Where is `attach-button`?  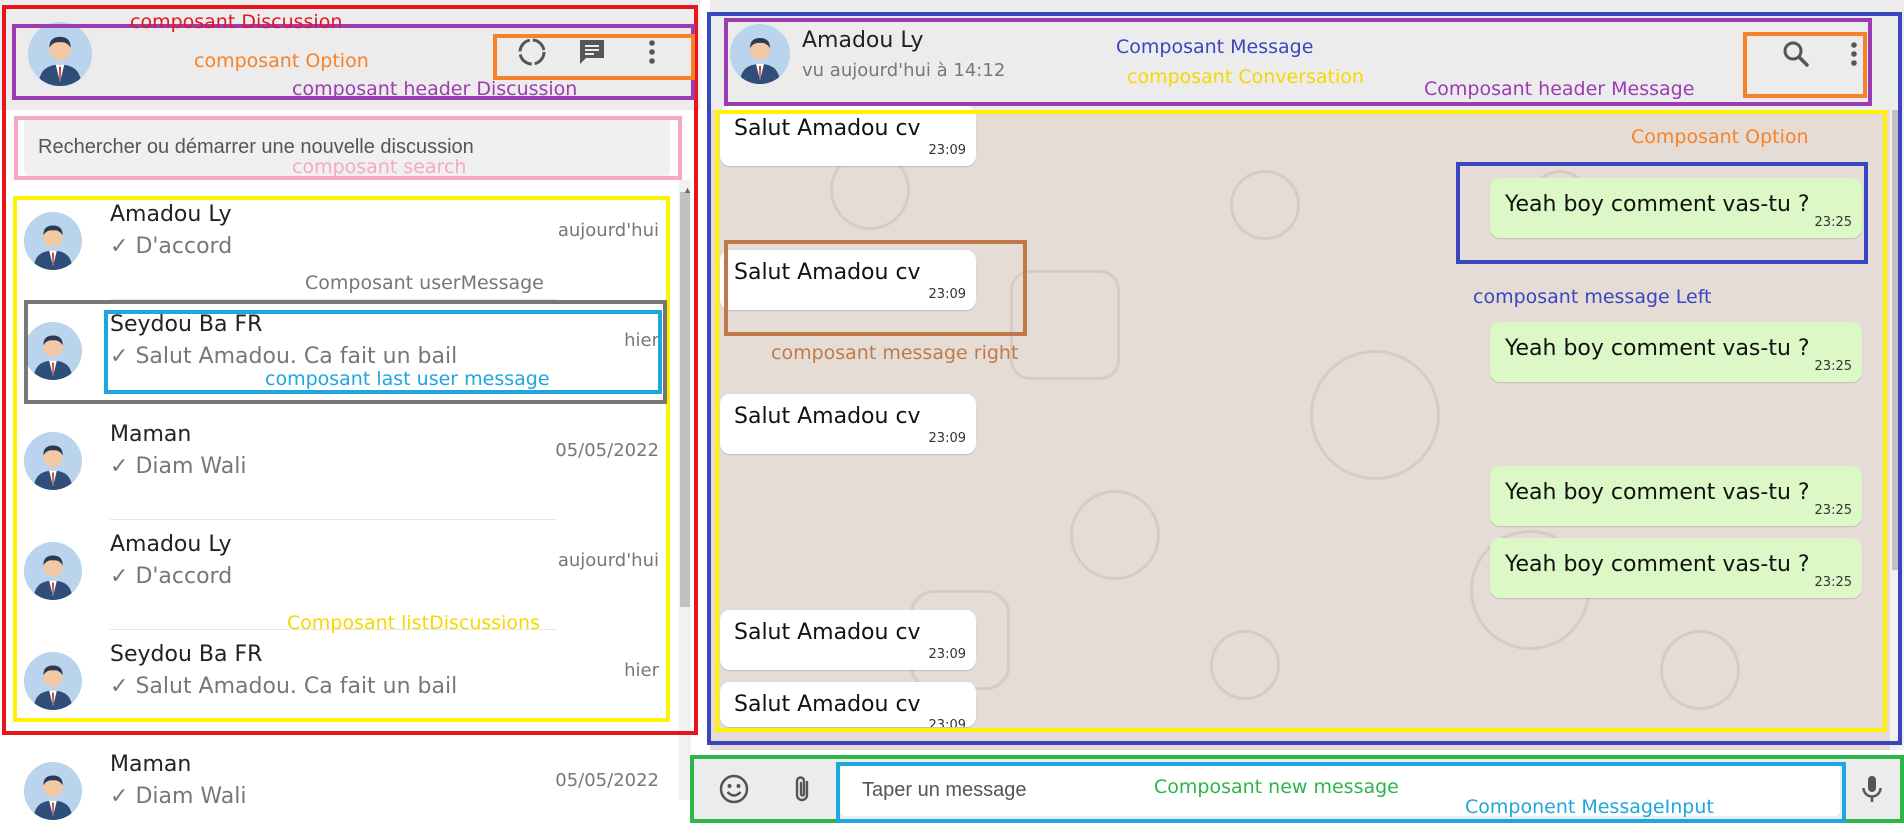
attach-button is located at coordinates (802, 789).